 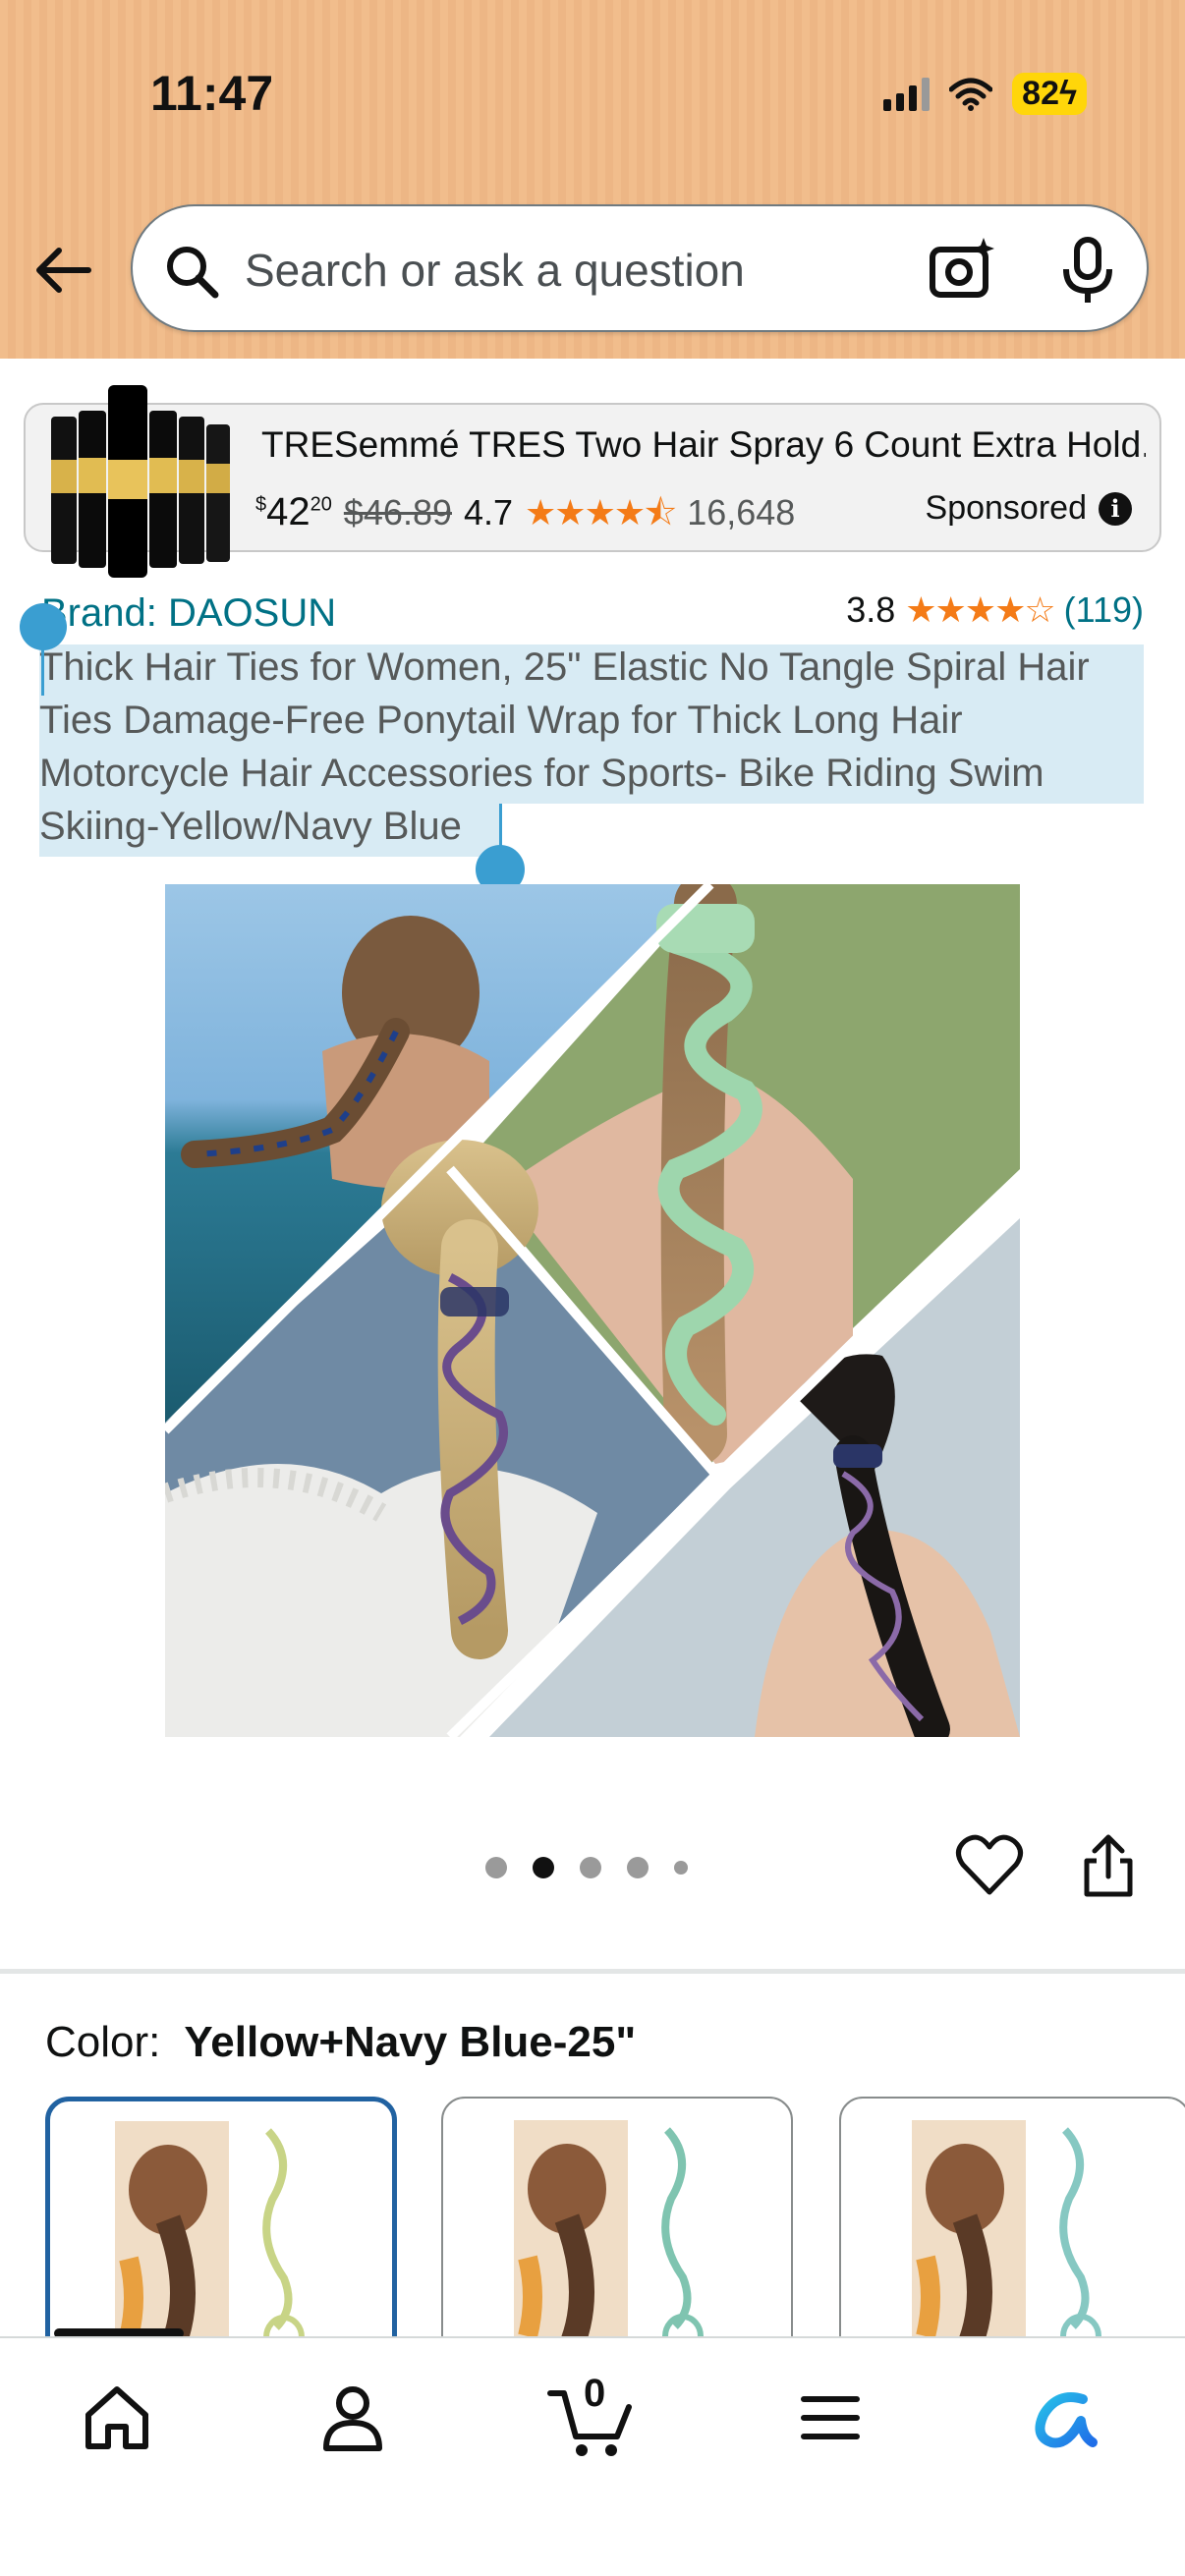 What do you see at coordinates (495, 270) in the screenshot?
I see `search-input: Search or ask a question` at bounding box center [495, 270].